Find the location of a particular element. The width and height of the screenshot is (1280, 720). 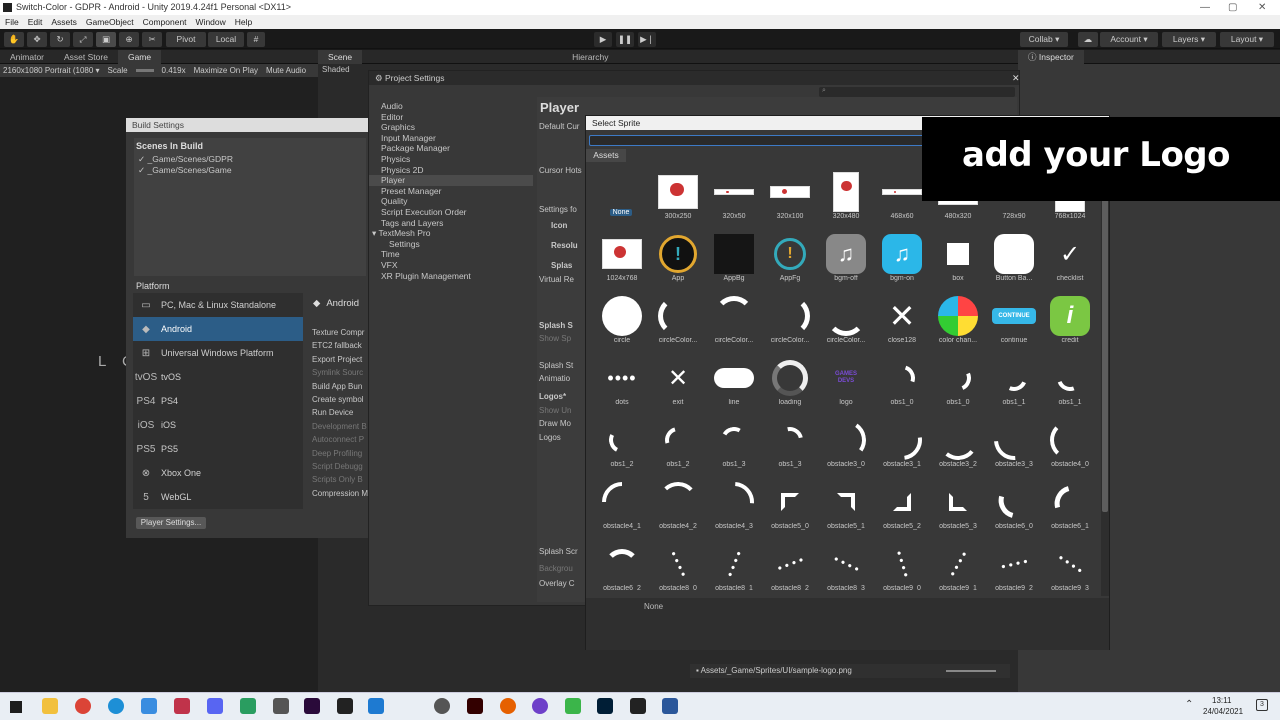

premiere-icon is located at coordinates (312, 706).